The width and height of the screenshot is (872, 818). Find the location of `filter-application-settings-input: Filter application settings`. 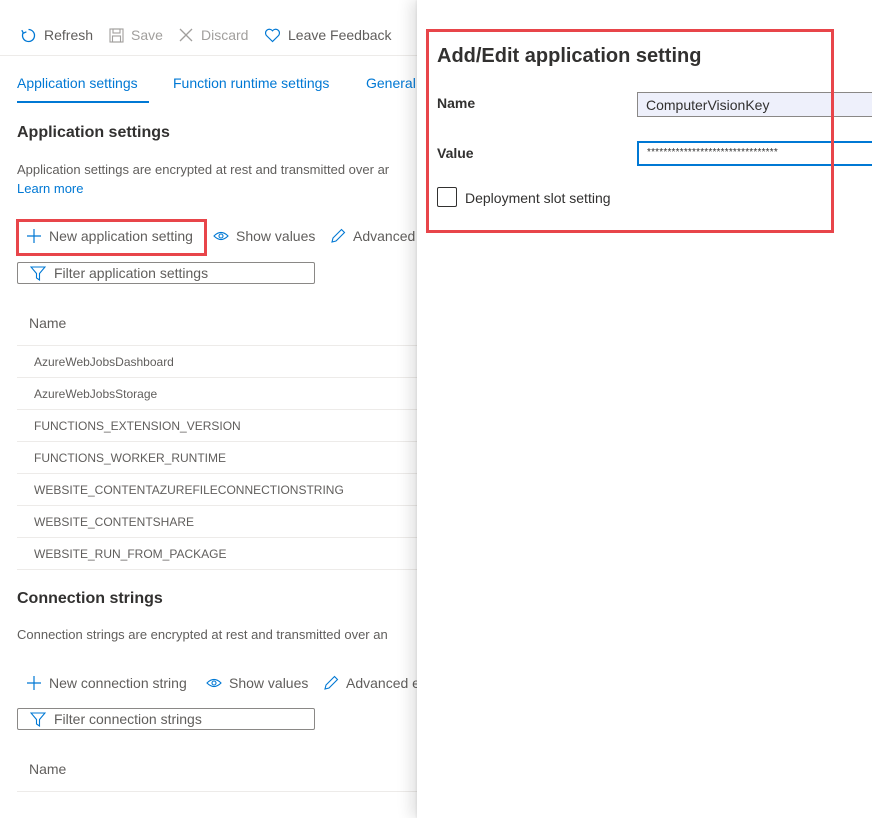

filter-application-settings-input: Filter application settings is located at coordinates (166, 273).